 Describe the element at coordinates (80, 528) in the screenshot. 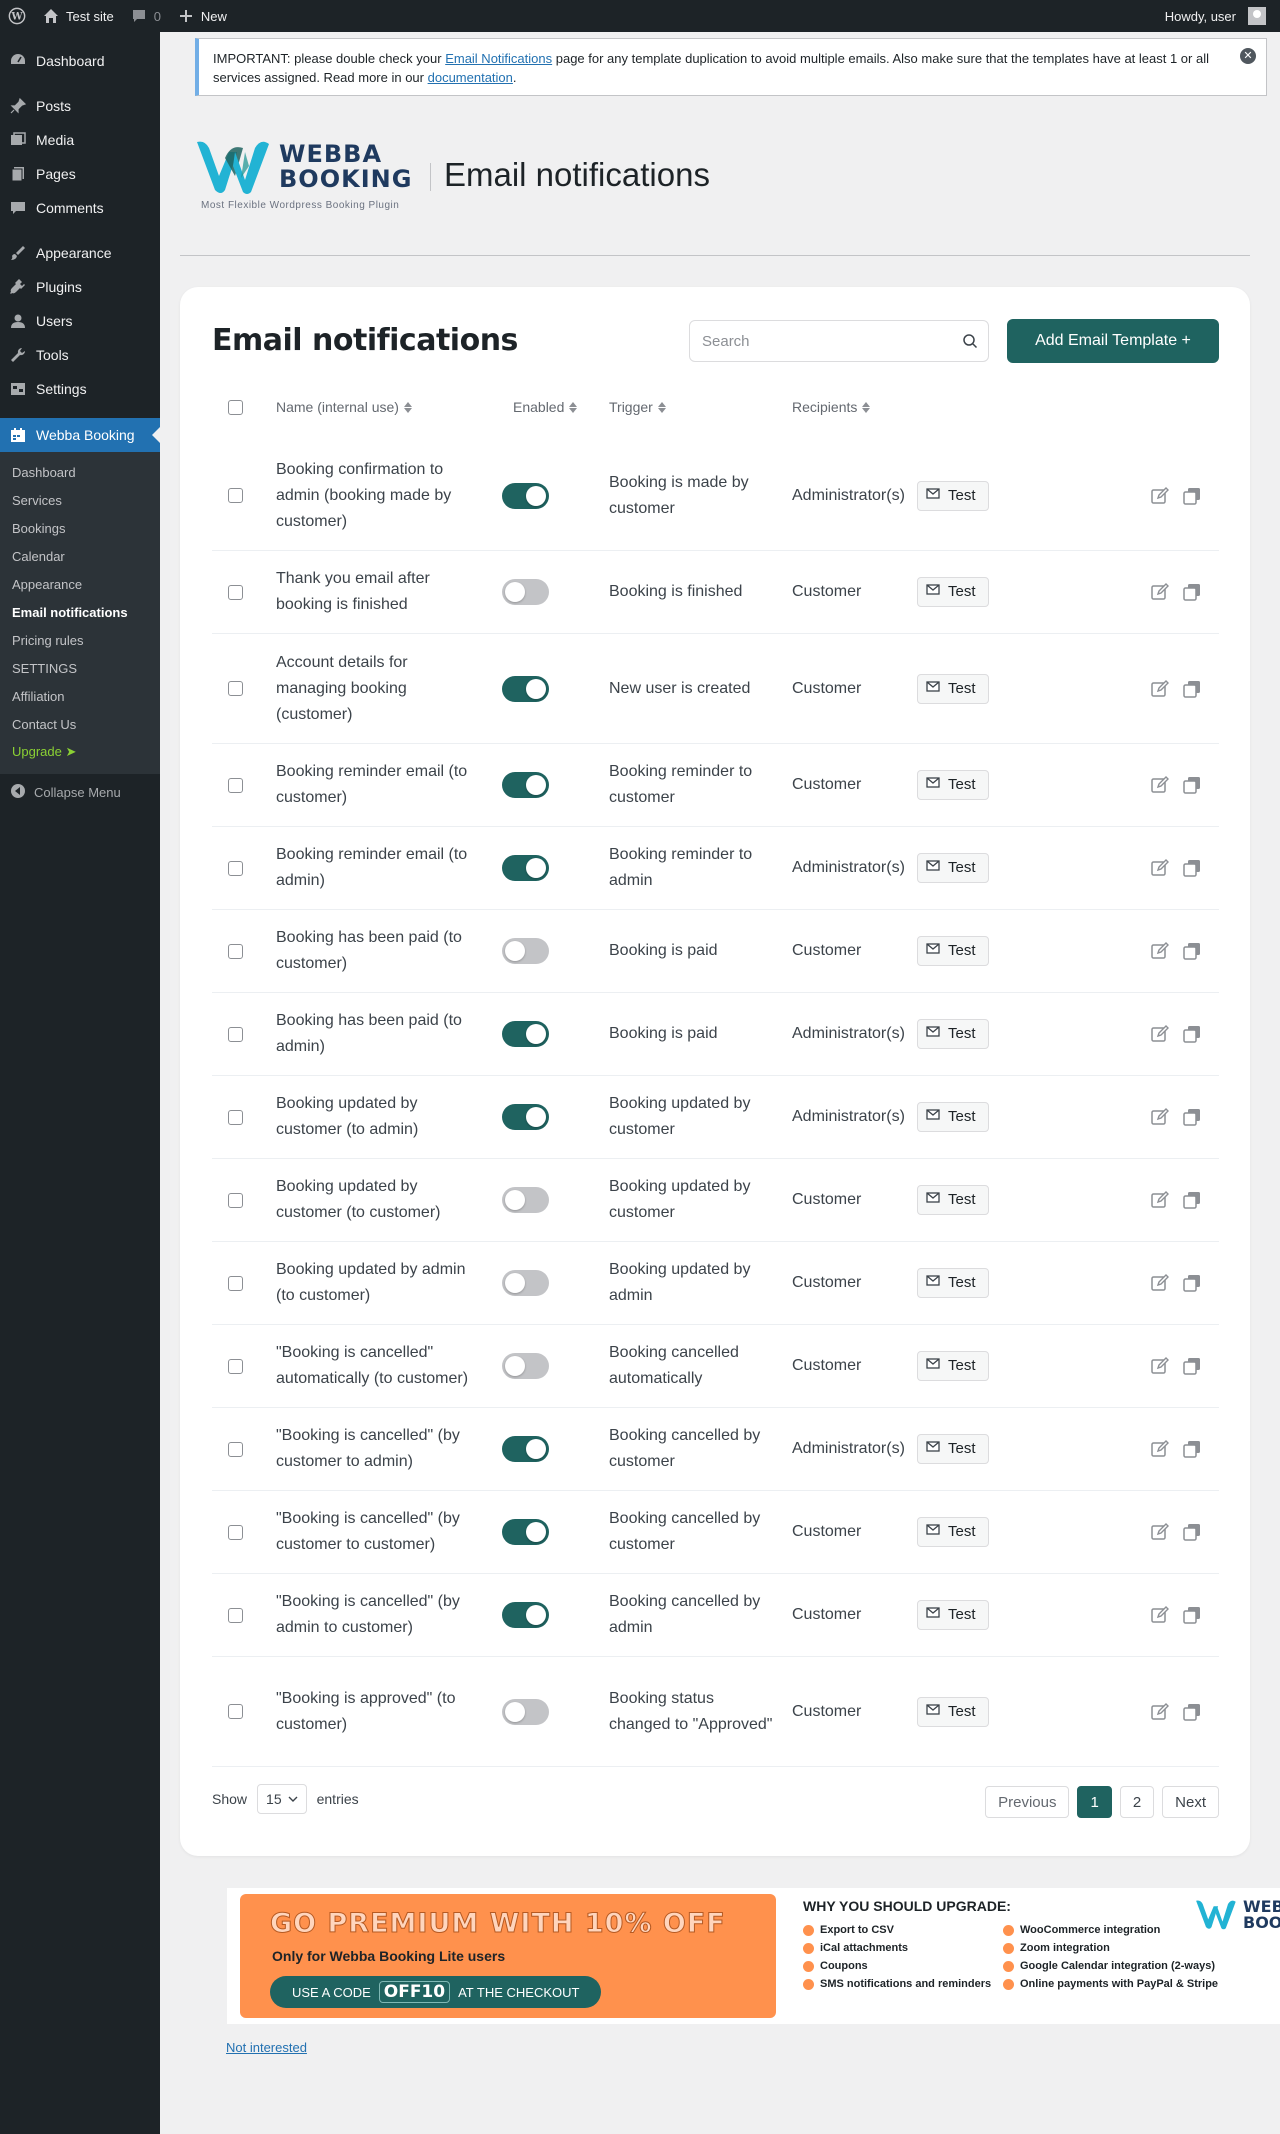

I see `submenu-bookings: Bookings` at that location.